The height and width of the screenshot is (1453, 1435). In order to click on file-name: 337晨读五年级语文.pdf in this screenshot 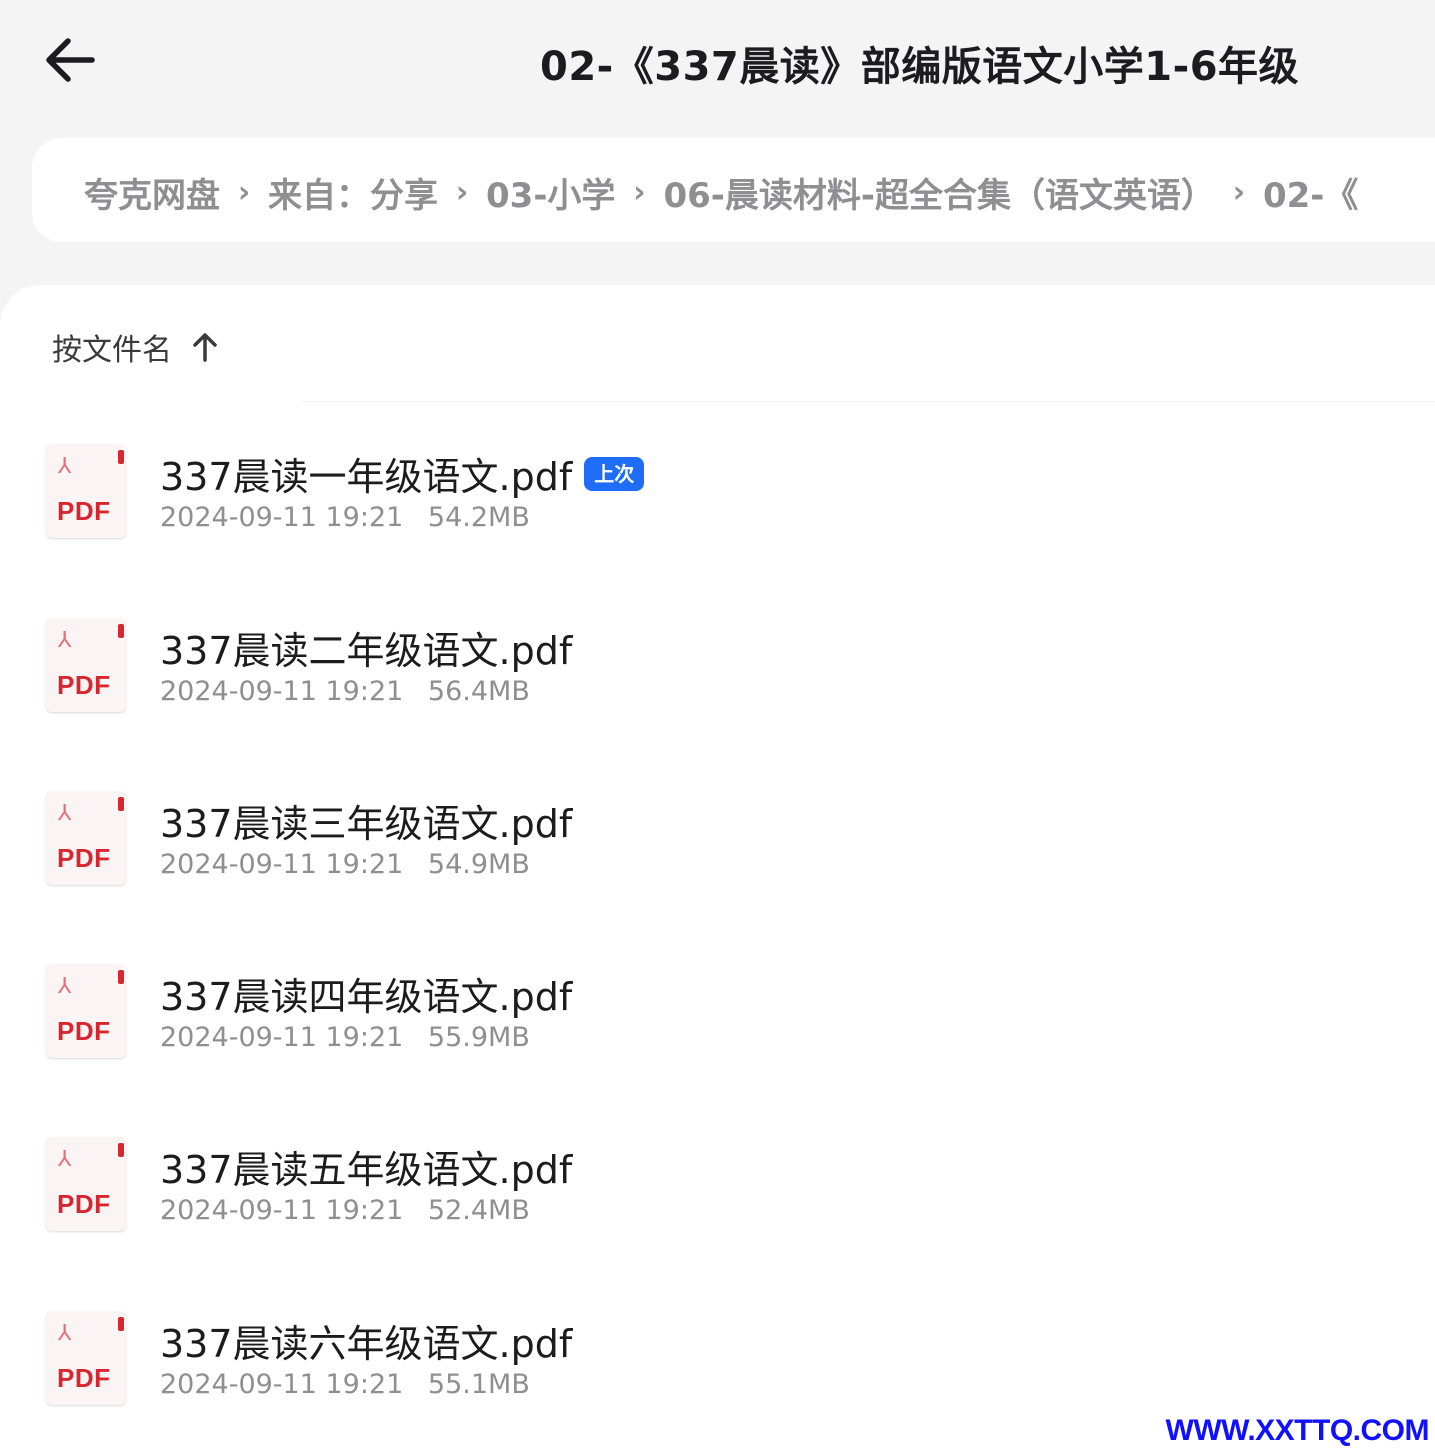, I will do `click(366, 1170)`.